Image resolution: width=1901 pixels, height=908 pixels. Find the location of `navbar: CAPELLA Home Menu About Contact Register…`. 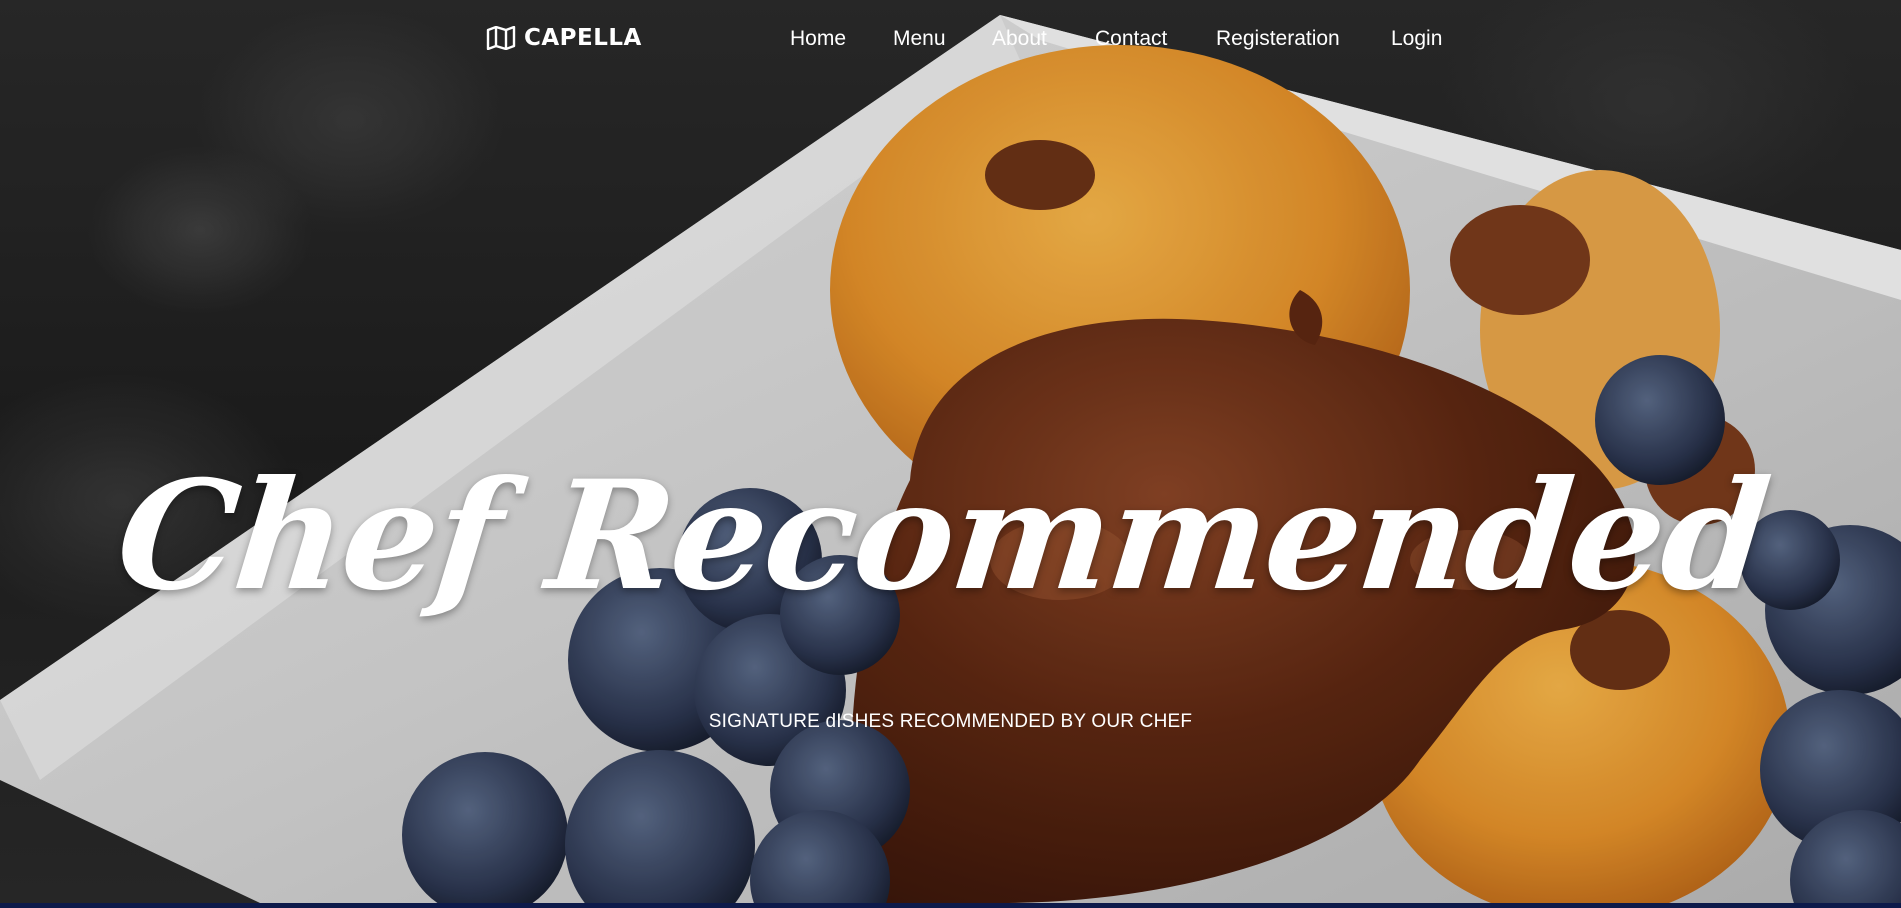

navbar: CAPELLA Home Menu About Contact Register… is located at coordinates (950, 40).